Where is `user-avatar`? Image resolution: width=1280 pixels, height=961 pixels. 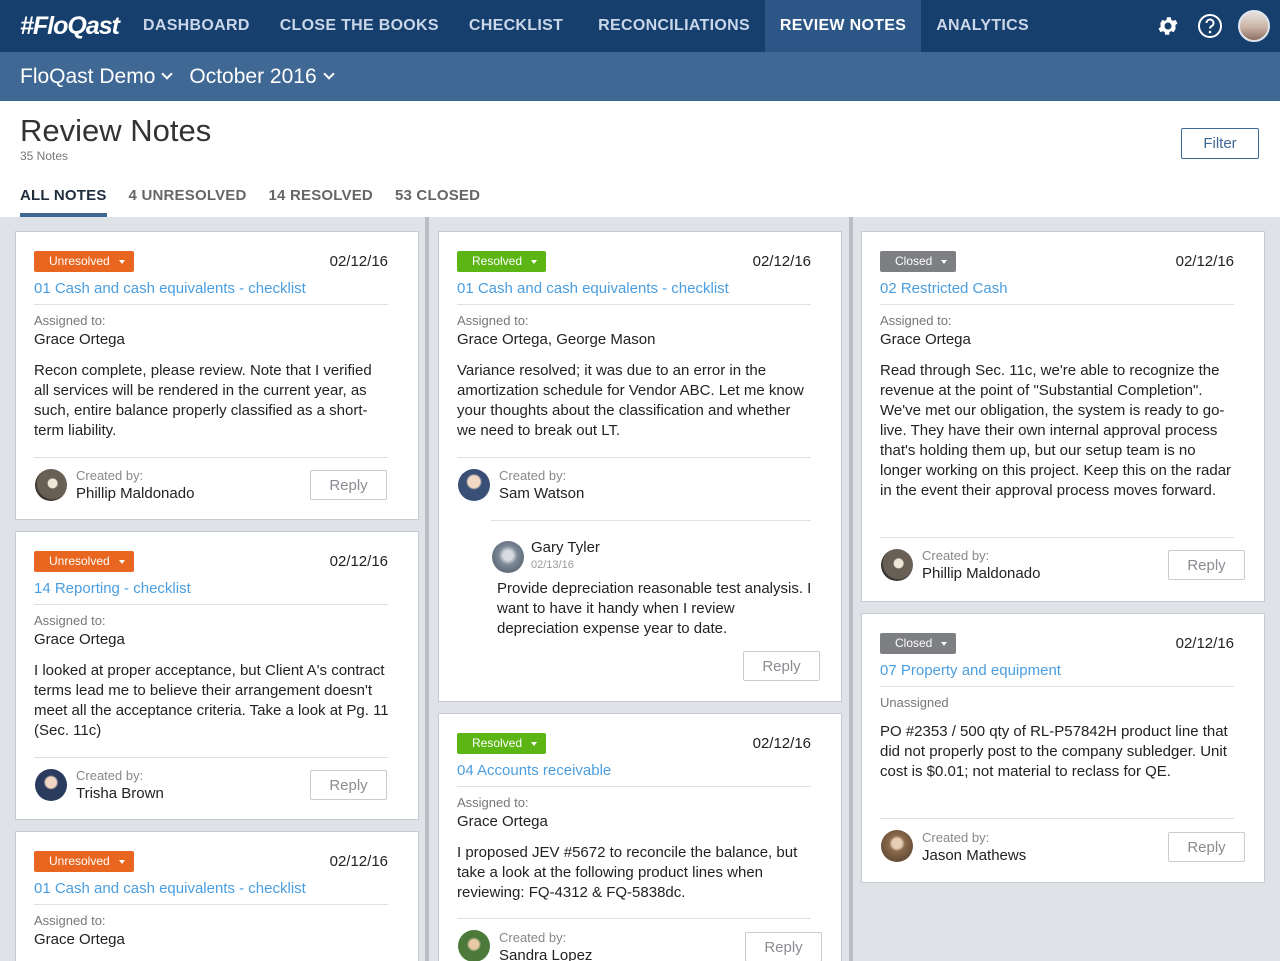 user-avatar is located at coordinates (1254, 26).